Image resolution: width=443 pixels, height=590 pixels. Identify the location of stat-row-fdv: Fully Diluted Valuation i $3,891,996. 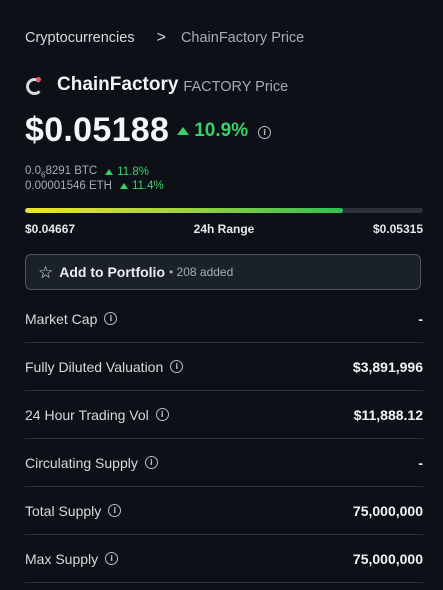
(224, 367).